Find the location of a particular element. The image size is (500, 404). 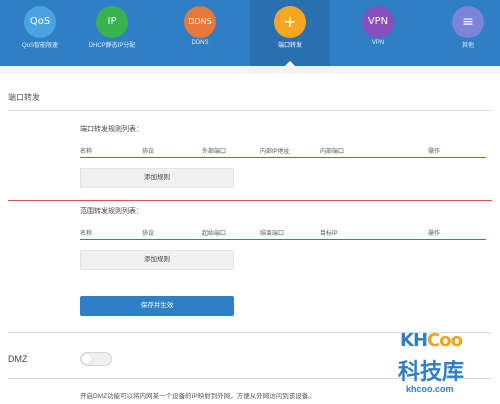

toggle-knob is located at coordinates (87, 359).